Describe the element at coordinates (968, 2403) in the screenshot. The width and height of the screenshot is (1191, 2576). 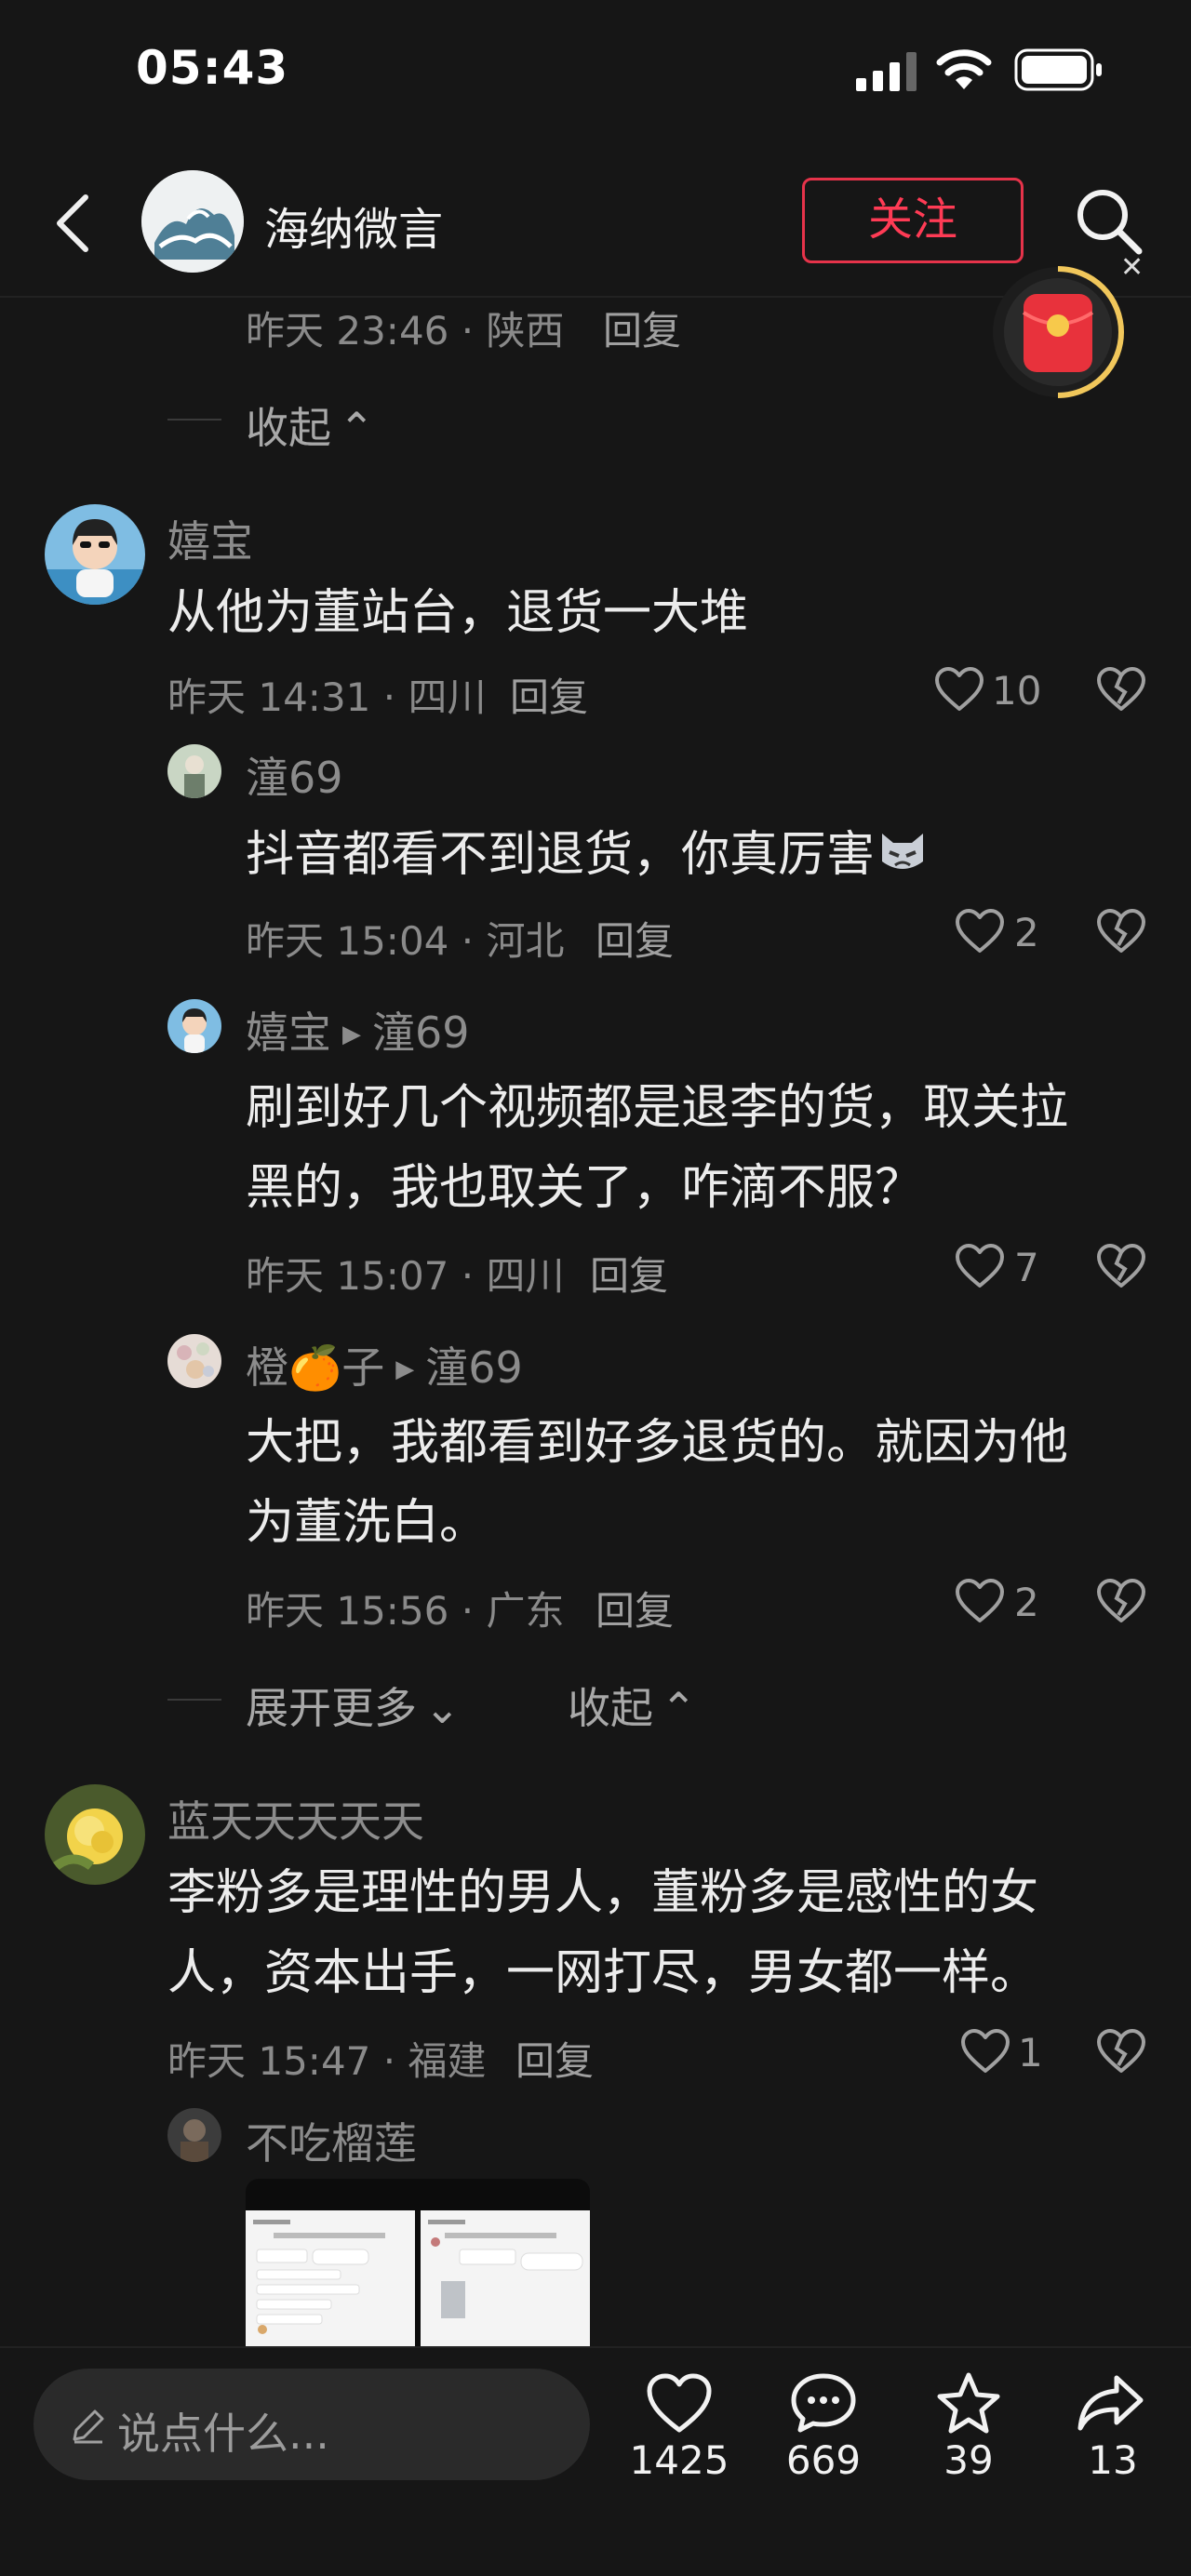
I see `star-icon` at that location.